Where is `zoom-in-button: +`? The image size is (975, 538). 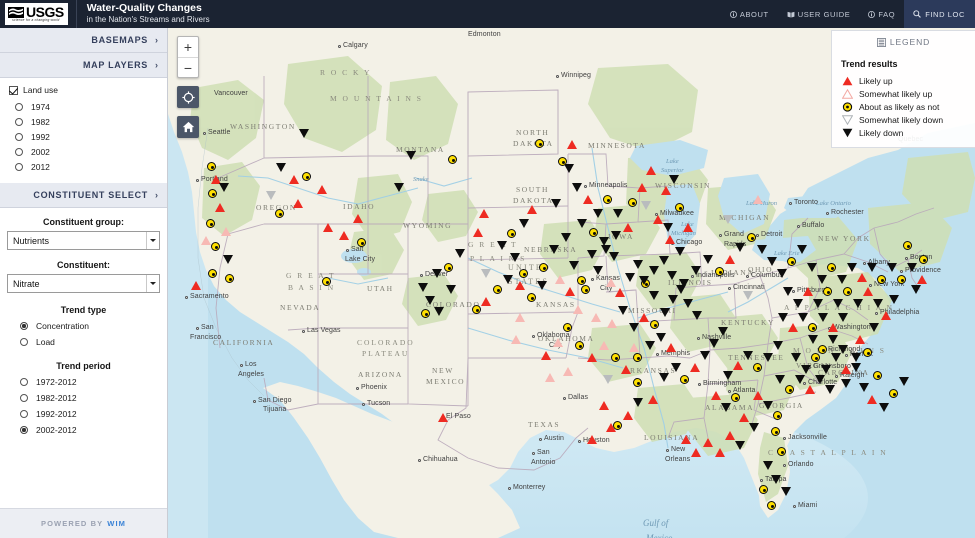
zoom-in-button: + is located at coordinates (188, 47).